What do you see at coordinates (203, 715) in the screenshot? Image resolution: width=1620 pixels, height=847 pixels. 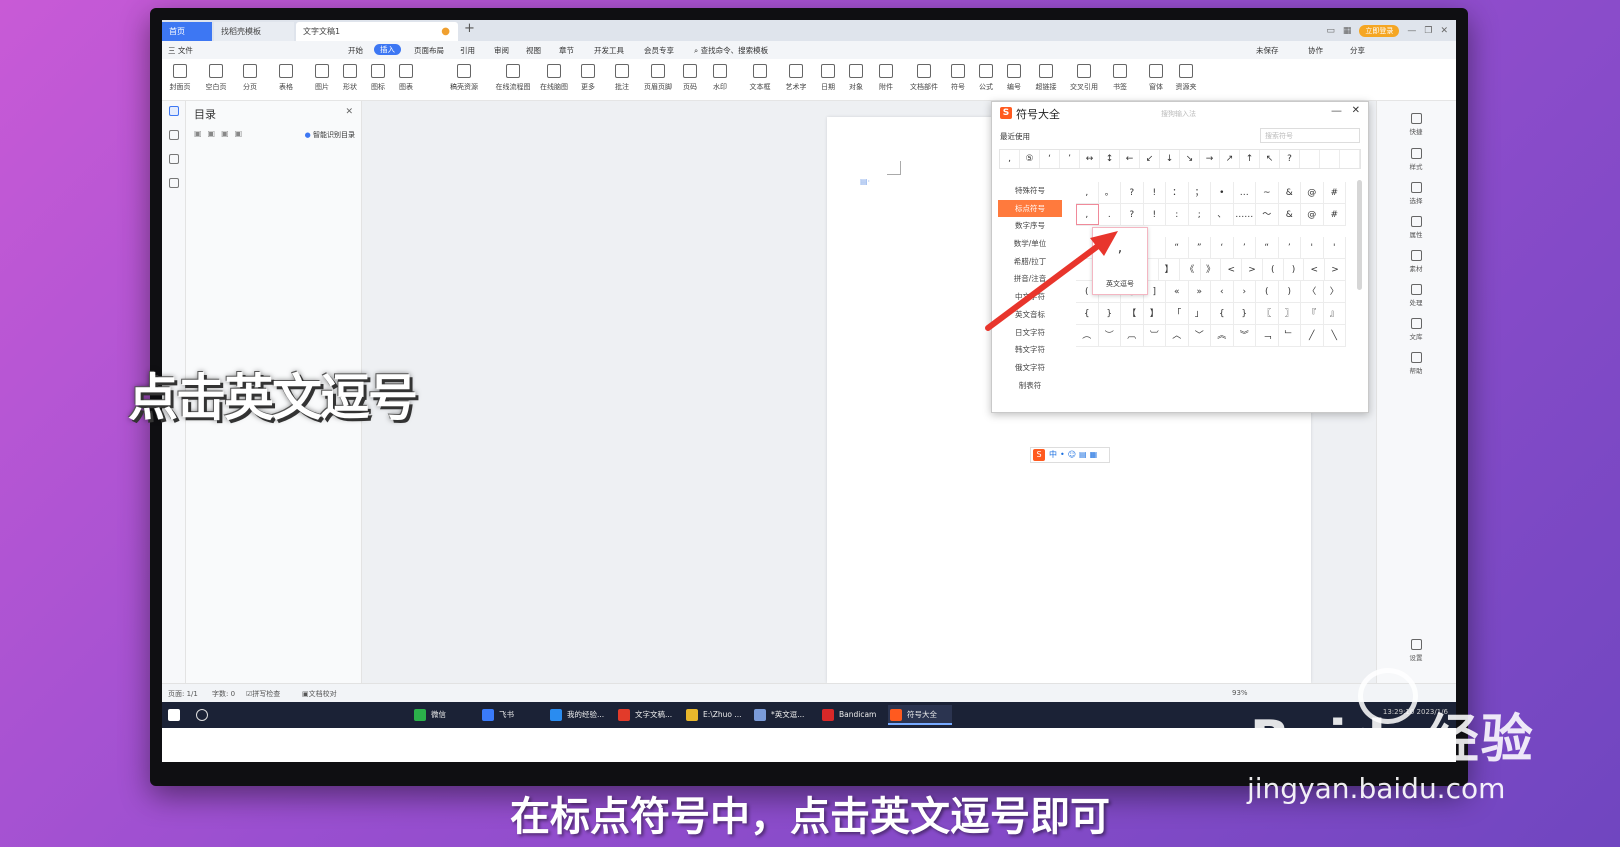 I see `search-taskbar-button` at bounding box center [203, 715].